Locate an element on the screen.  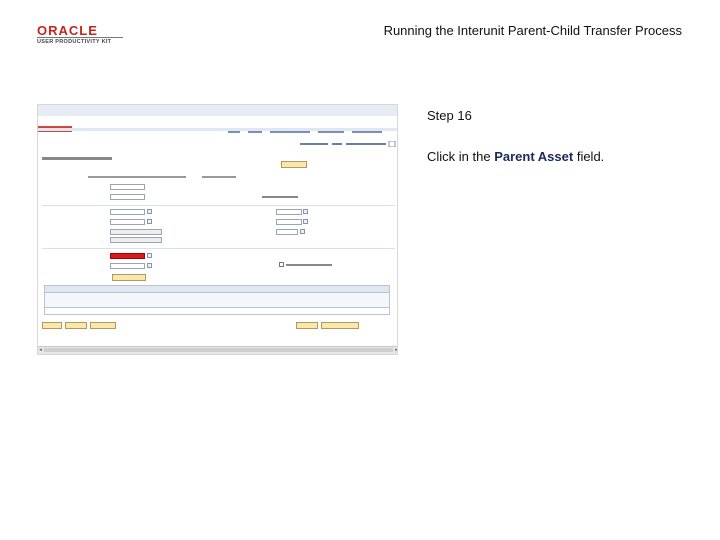
scroll-left-icon: ◂ is located at coordinates (40, 350).